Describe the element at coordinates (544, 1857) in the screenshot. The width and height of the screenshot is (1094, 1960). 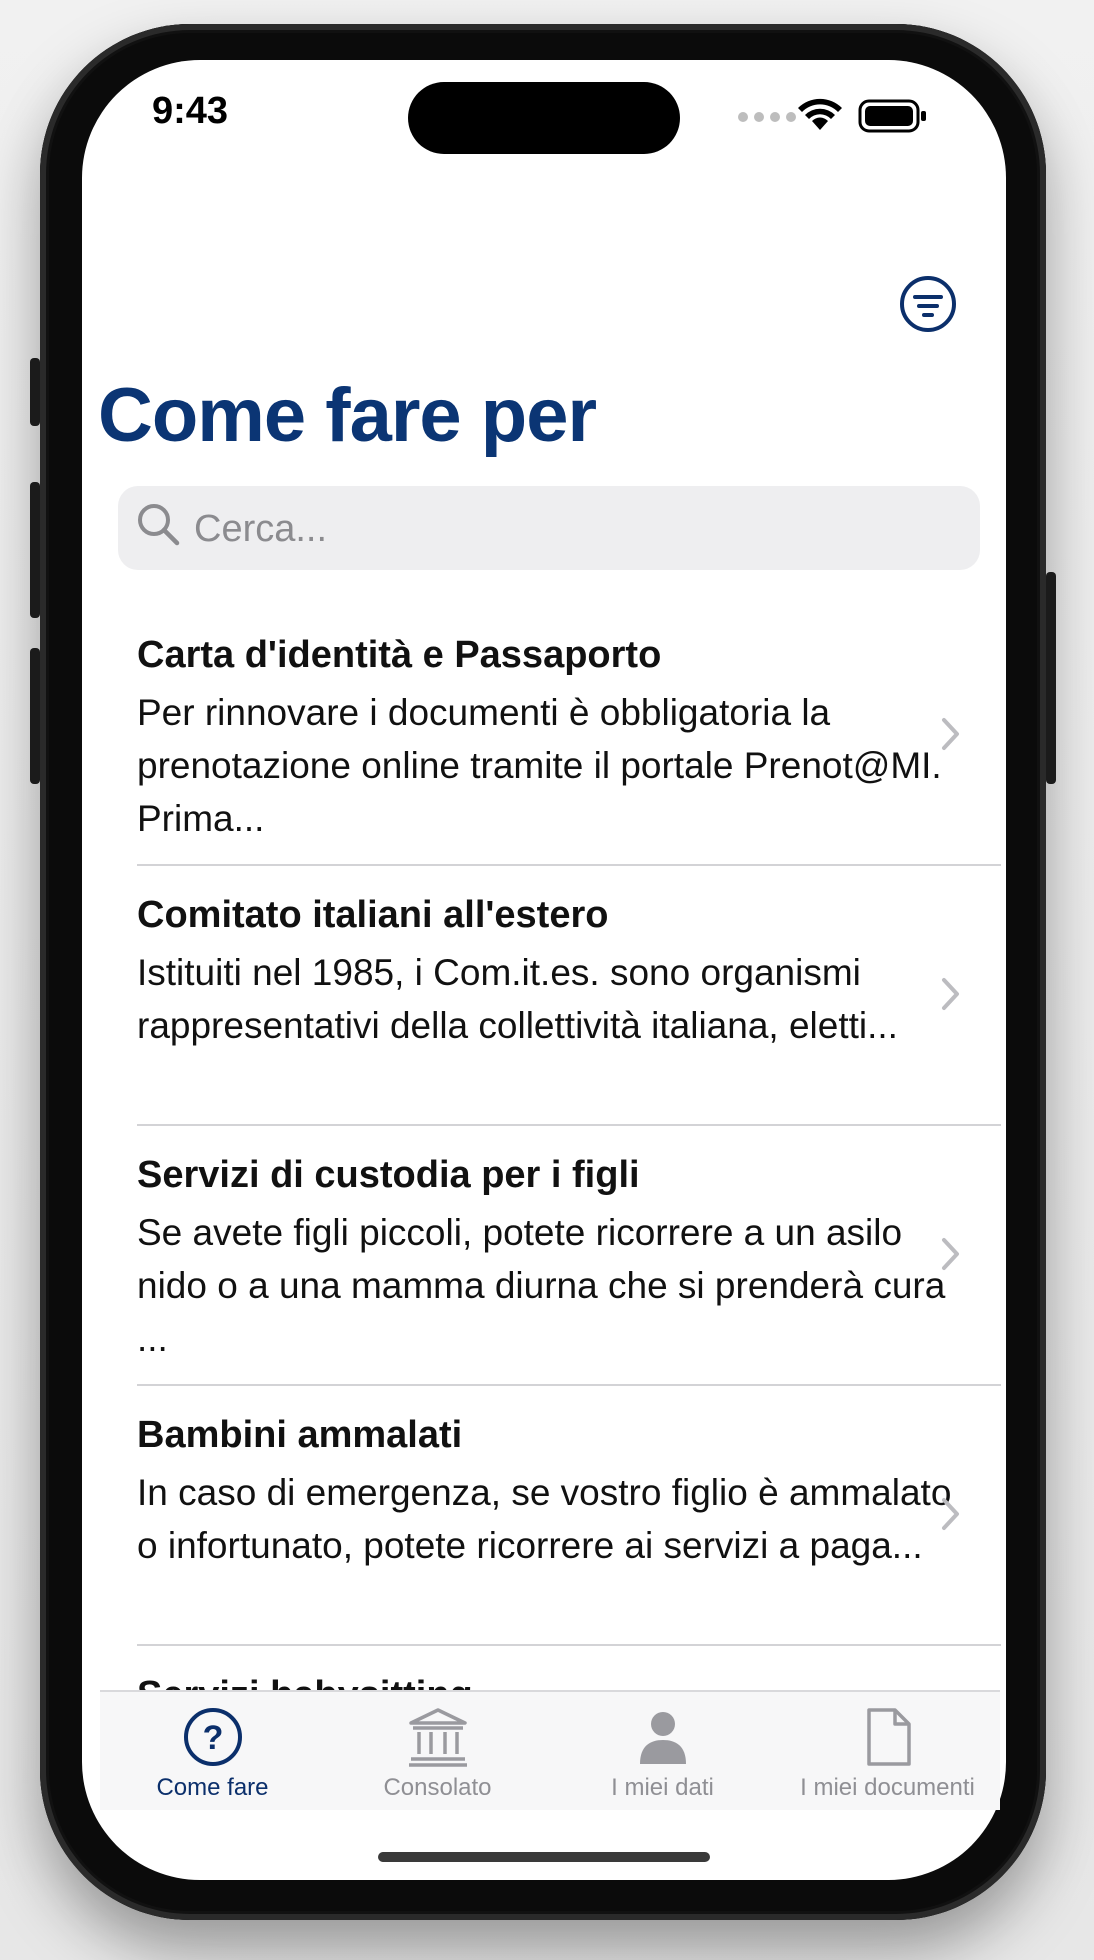
I see `home-indicator` at that location.